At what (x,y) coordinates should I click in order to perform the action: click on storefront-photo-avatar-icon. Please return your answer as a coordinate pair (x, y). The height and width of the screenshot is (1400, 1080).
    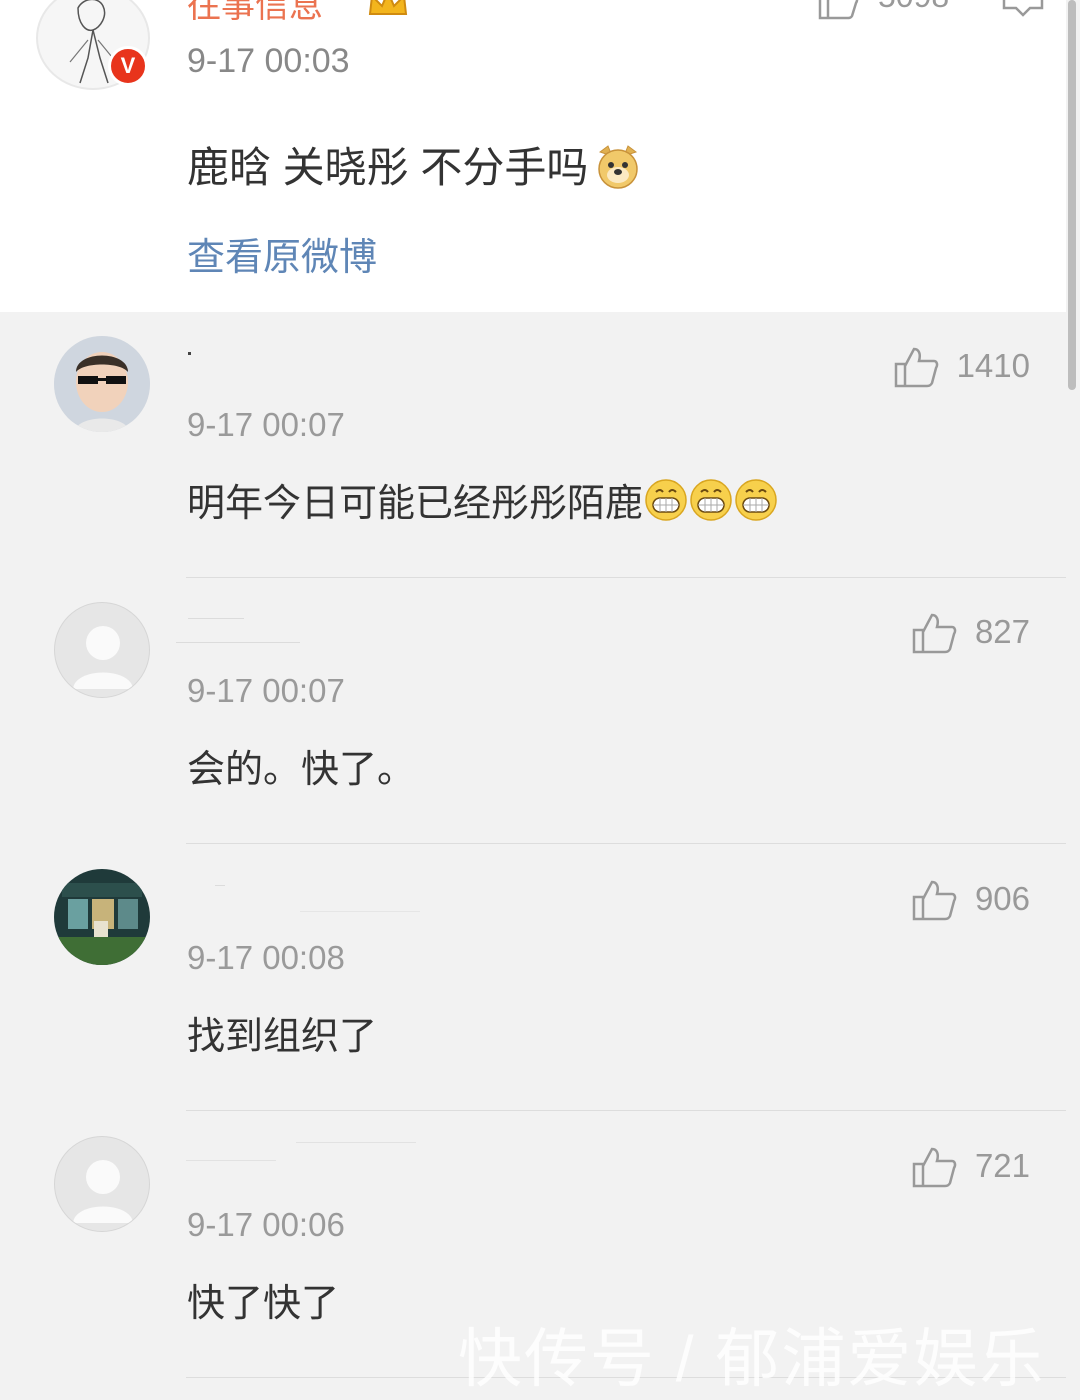
    Looking at the image, I should click on (102, 917).